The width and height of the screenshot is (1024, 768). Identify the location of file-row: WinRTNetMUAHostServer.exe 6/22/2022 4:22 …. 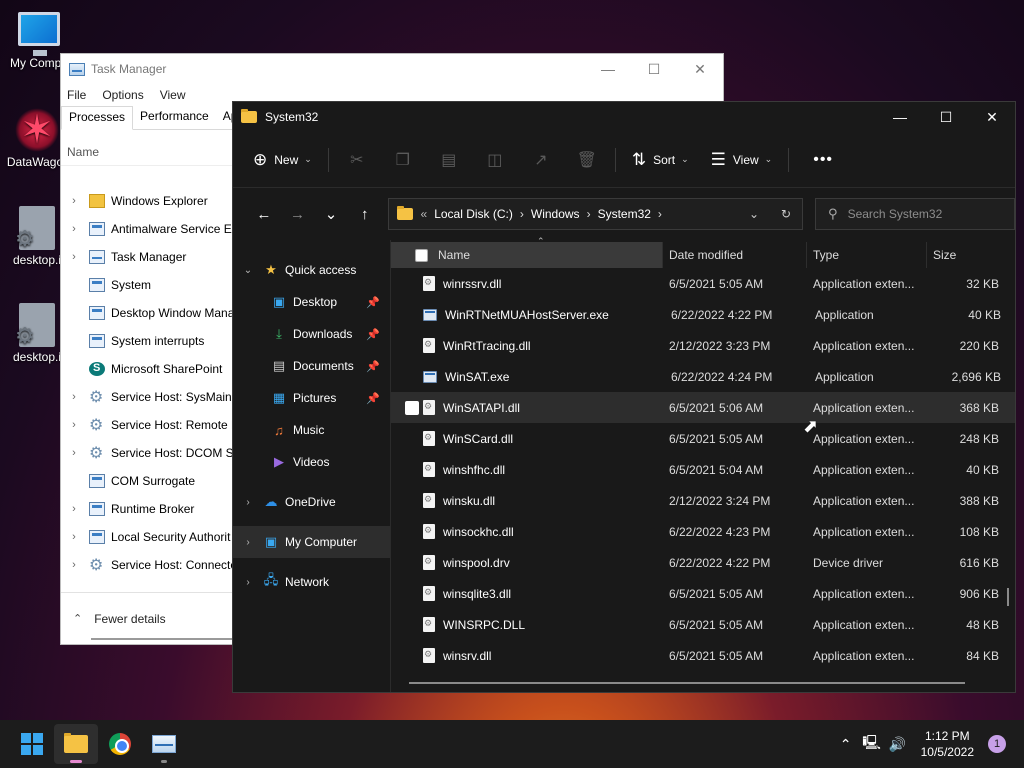
(703, 314).